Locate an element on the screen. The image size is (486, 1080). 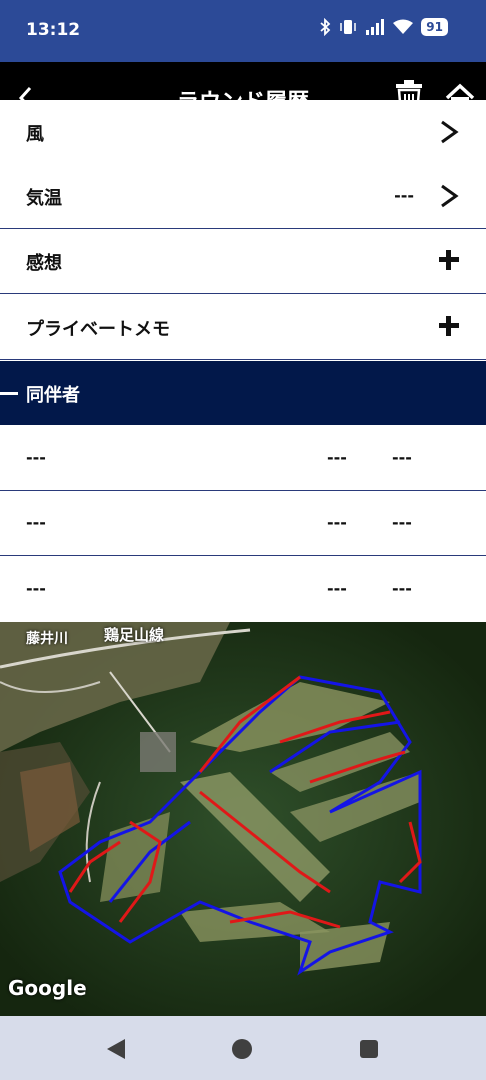
map-river-label: 藤井川 is located at coordinates (47, 639).